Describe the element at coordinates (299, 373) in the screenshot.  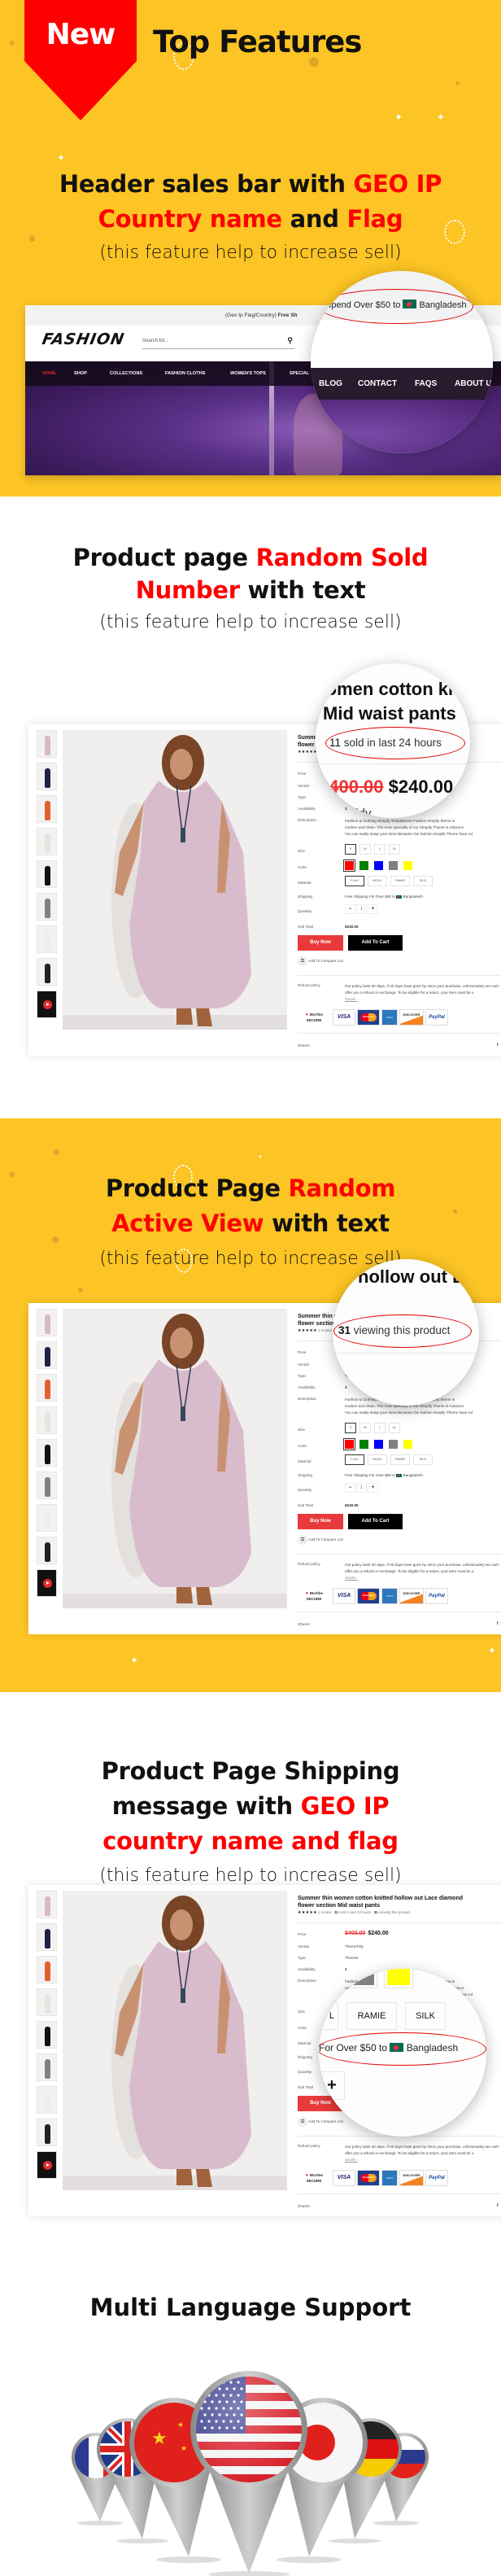
I see `nav-special: SPECIAL` at that location.